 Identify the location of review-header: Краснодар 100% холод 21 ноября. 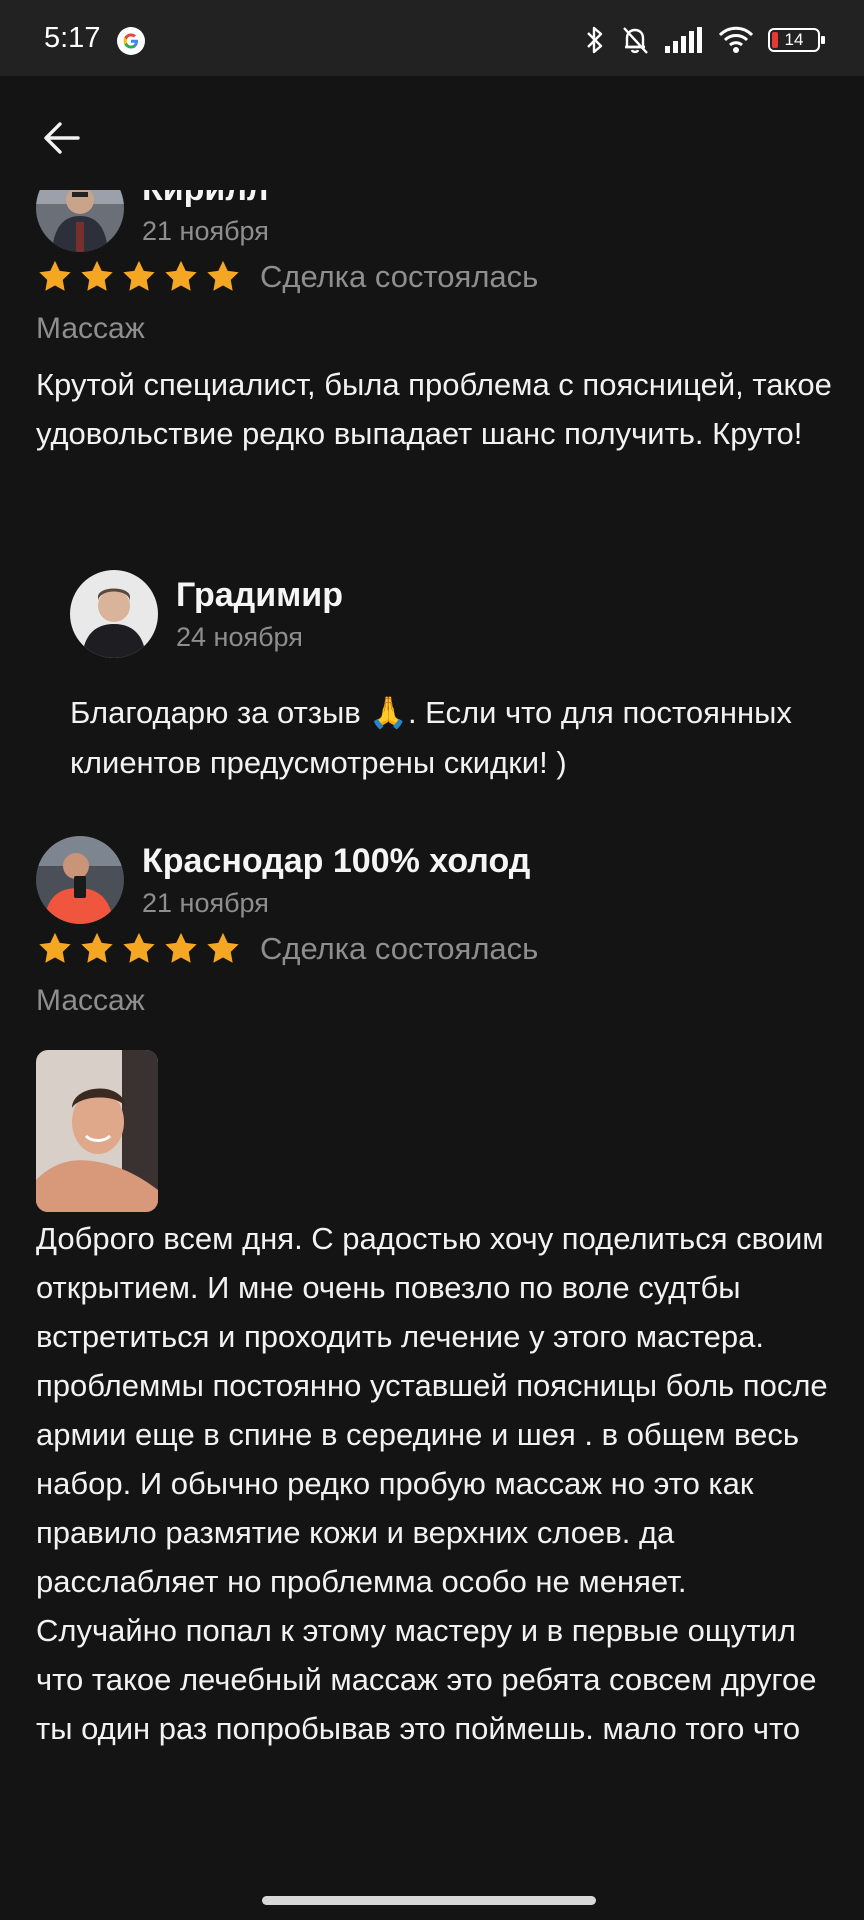
(436, 881).